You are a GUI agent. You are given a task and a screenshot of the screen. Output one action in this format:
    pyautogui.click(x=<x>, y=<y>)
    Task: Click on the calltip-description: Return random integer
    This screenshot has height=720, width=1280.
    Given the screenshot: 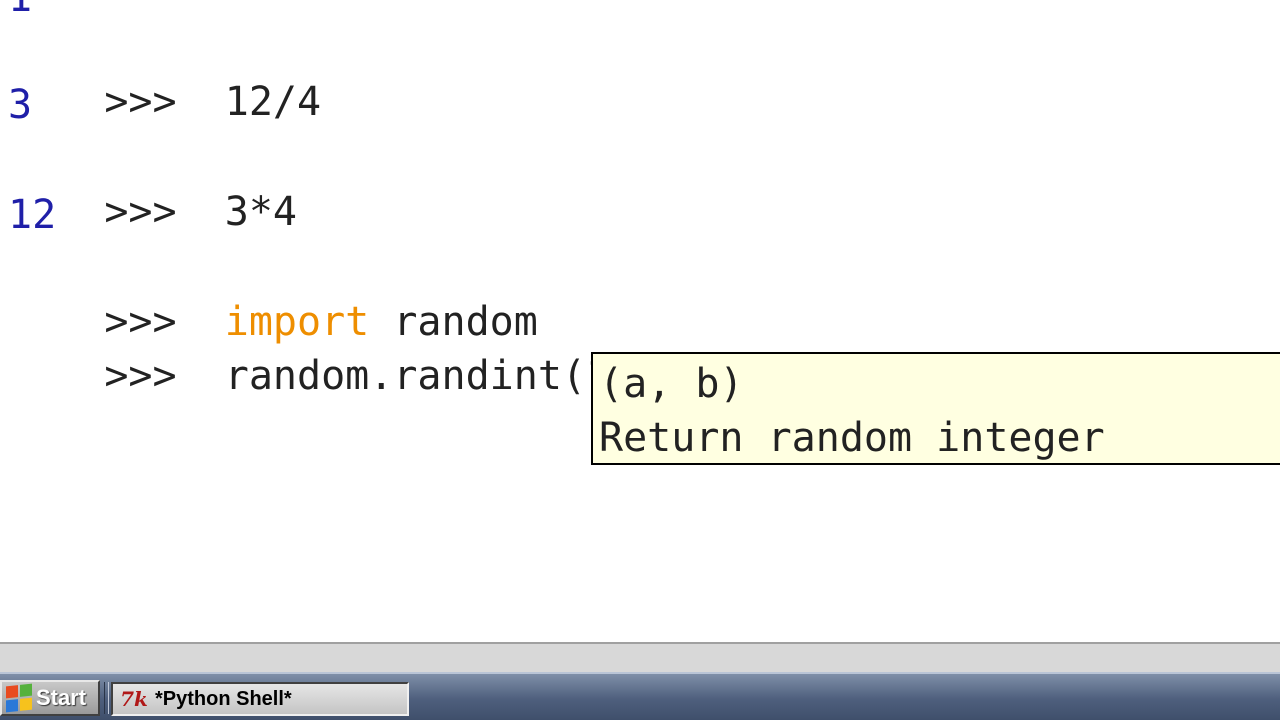 What is the action you would take?
    pyautogui.click(x=852, y=438)
    